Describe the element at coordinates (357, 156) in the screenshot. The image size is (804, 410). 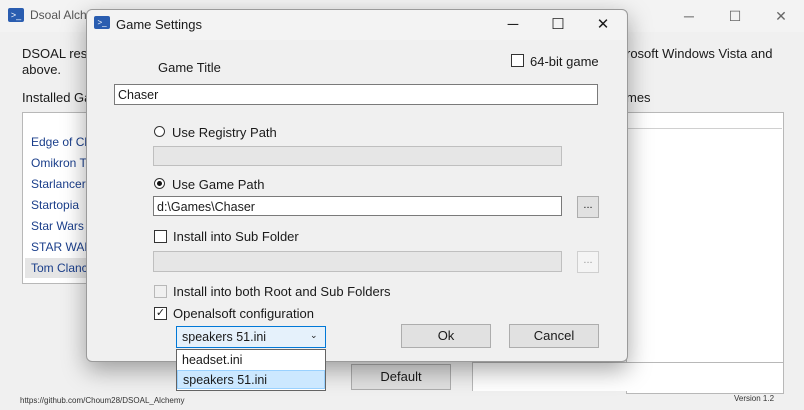
I see `registry-path-input` at that location.